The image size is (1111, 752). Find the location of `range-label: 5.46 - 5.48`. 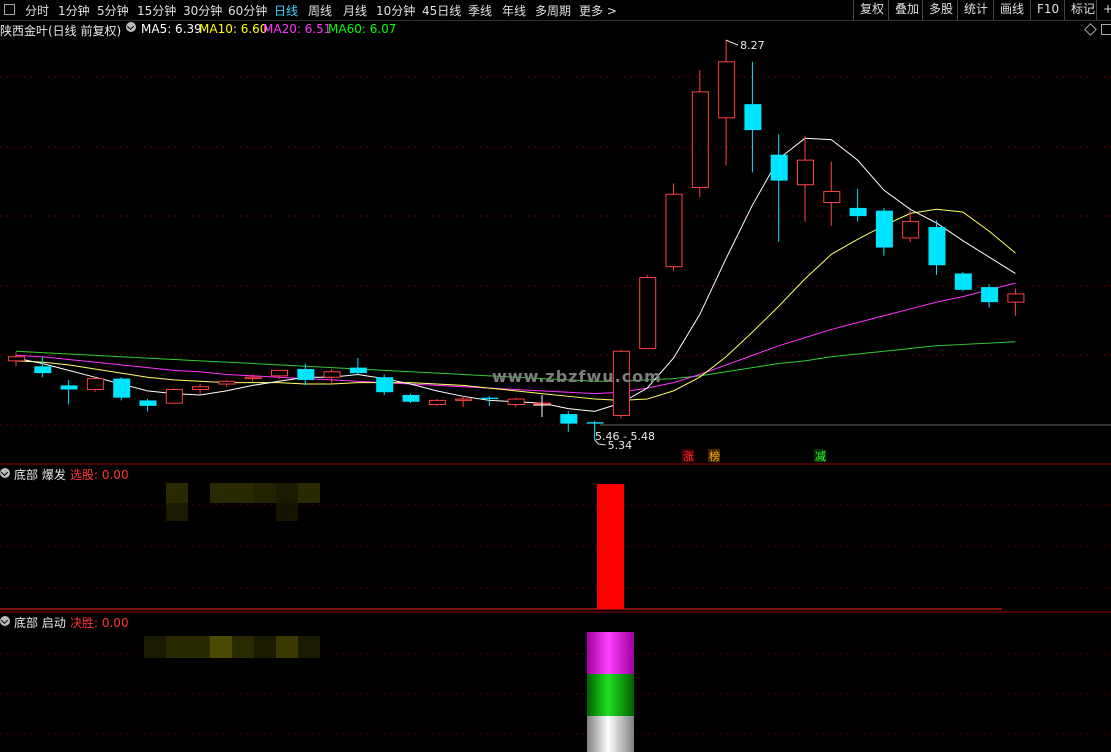

range-label: 5.46 - 5.48 is located at coordinates (625, 436).